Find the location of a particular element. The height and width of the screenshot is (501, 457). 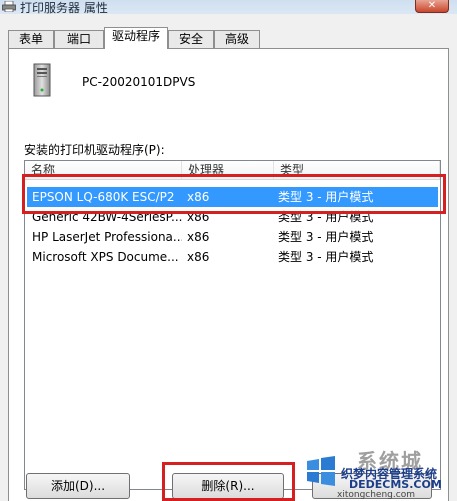

installed-drivers-label: 安装的打印机驱动程序(P): is located at coordinates (94, 150).